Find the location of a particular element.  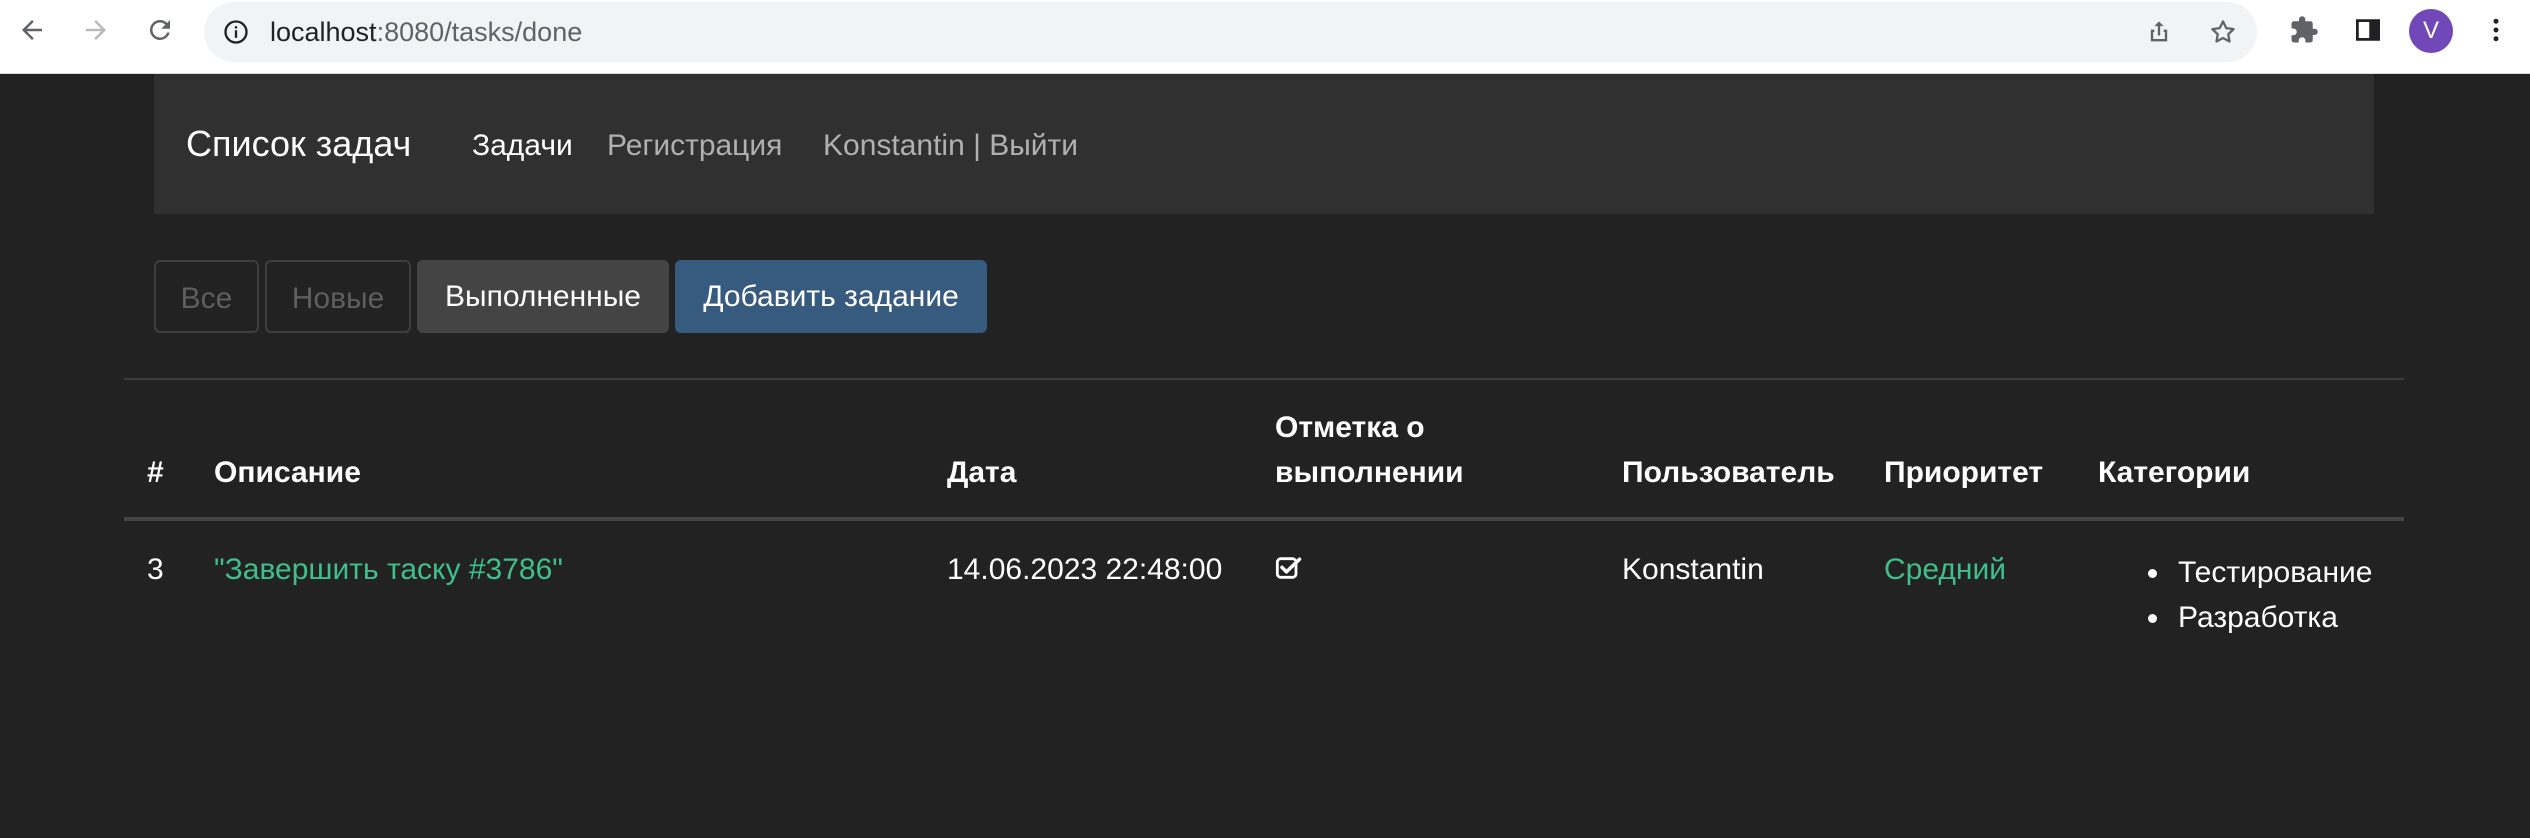

header-priority: Приоритет is located at coordinates (1964, 472).